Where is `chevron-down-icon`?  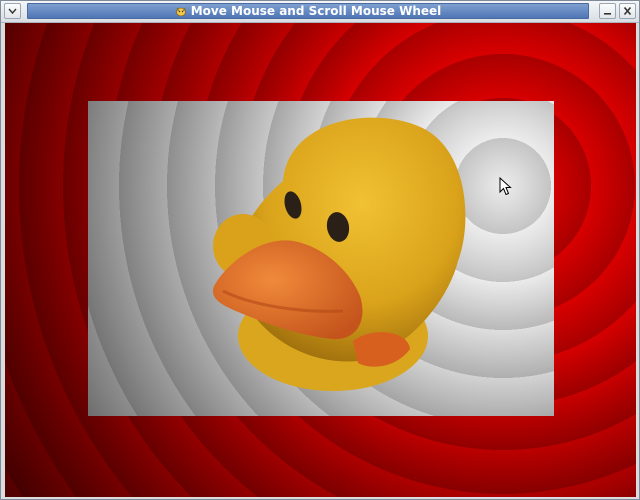
chevron-down-icon is located at coordinates (12, 11).